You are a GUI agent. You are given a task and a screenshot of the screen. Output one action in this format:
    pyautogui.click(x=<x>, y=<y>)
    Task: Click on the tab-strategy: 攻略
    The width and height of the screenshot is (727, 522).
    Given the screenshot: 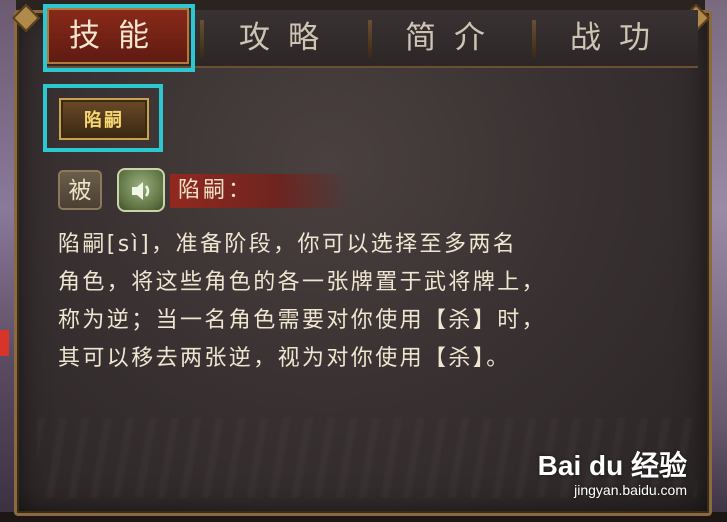 What is the action you would take?
    pyautogui.click(x=288, y=38)
    